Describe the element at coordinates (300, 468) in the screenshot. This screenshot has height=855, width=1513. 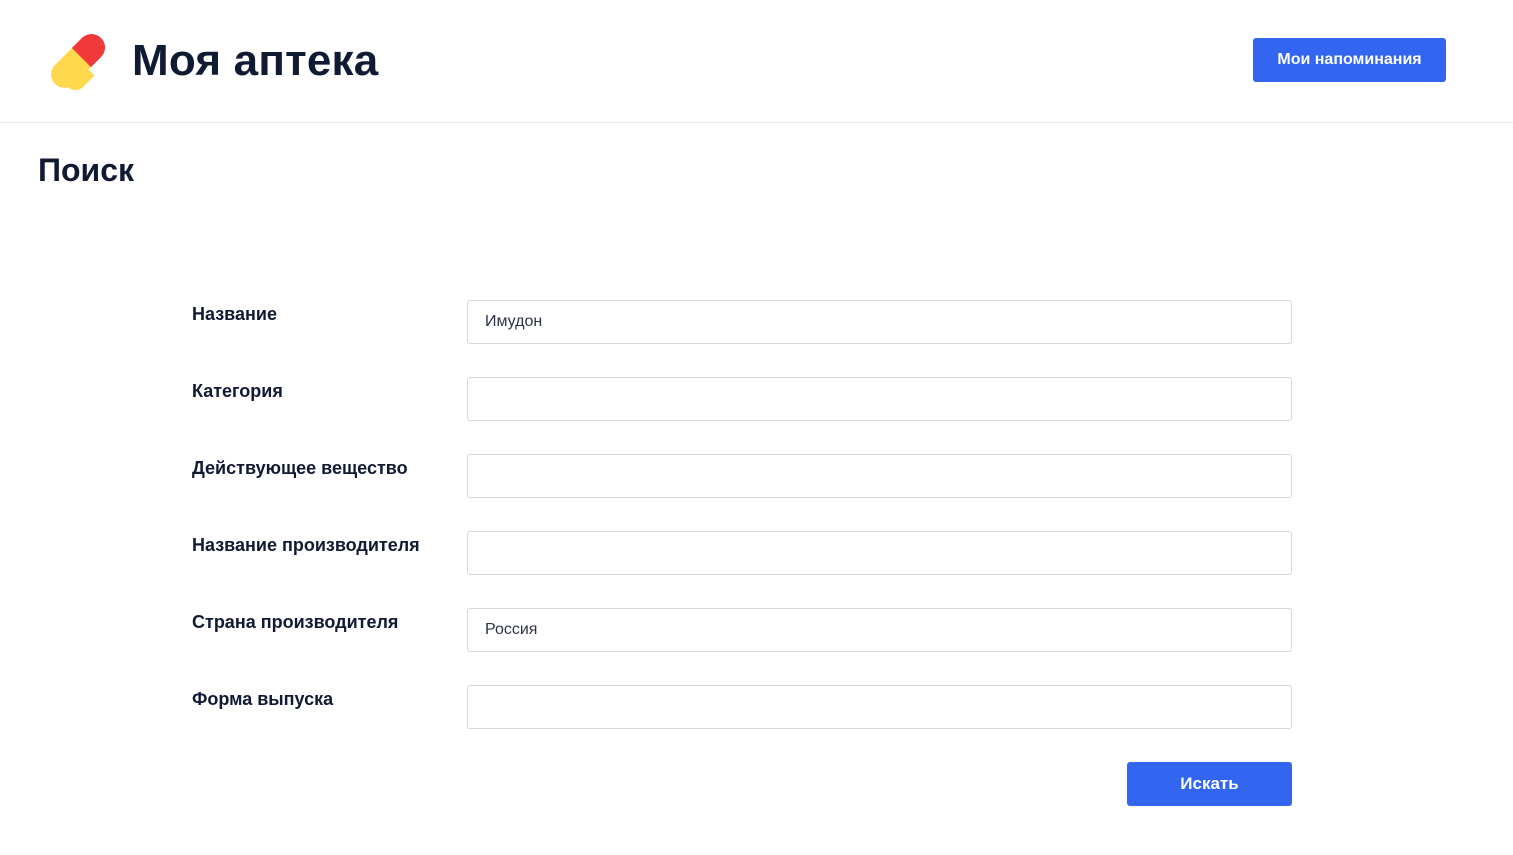
I see `active-substance-label: Действующее вещество` at that location.